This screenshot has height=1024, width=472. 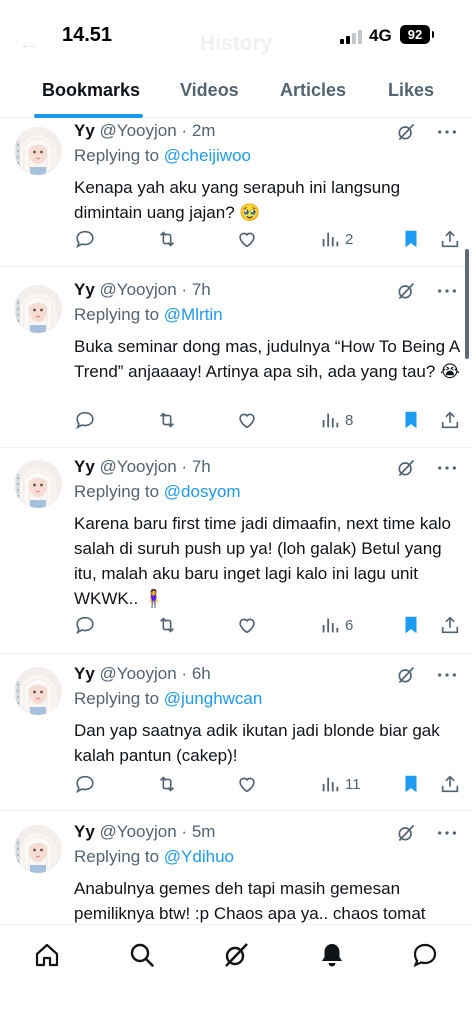 What do you see at coordinates (204, 130) in the screenshot?
I see `tweet-time: 2m` at bounding box center [204, 130].